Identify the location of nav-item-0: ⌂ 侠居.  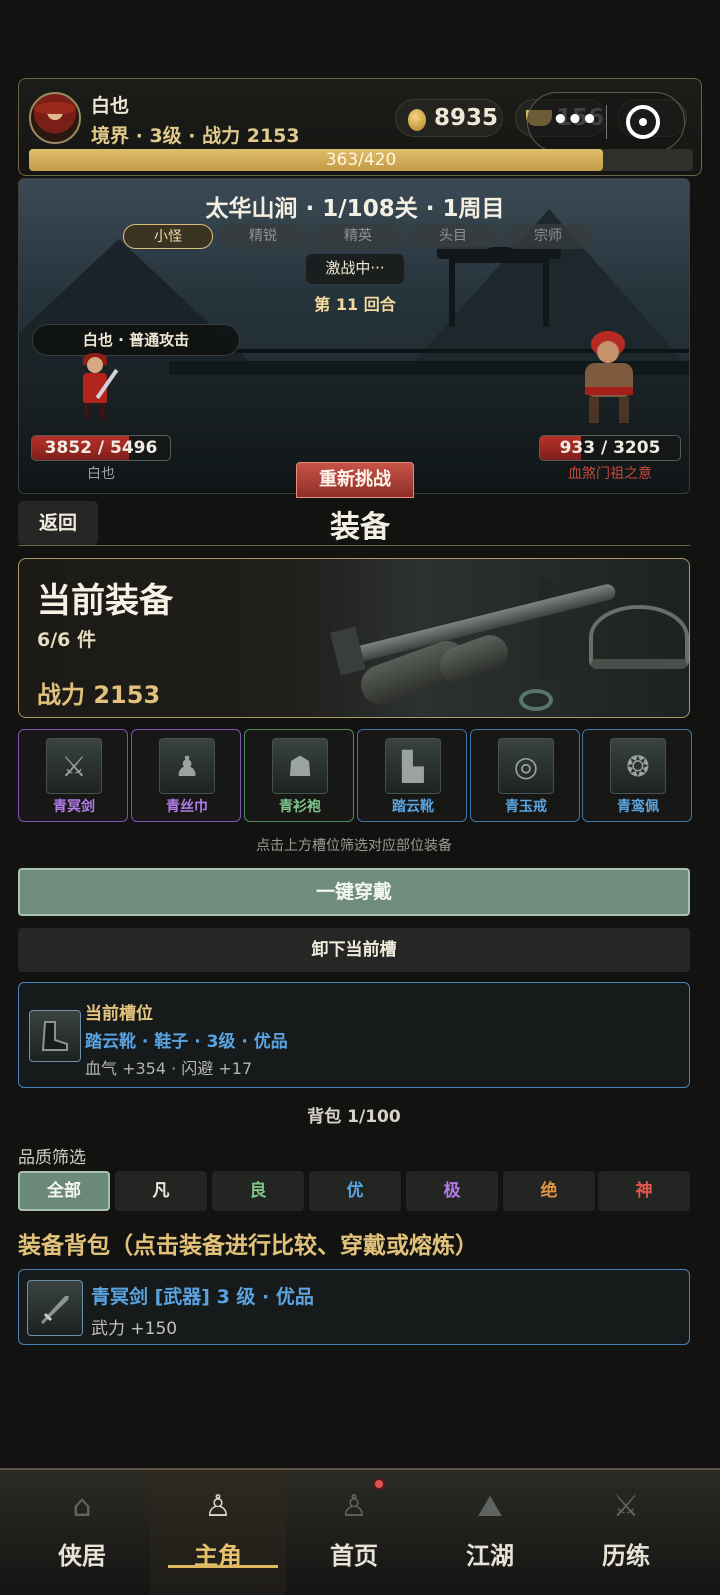
(82, 1532).